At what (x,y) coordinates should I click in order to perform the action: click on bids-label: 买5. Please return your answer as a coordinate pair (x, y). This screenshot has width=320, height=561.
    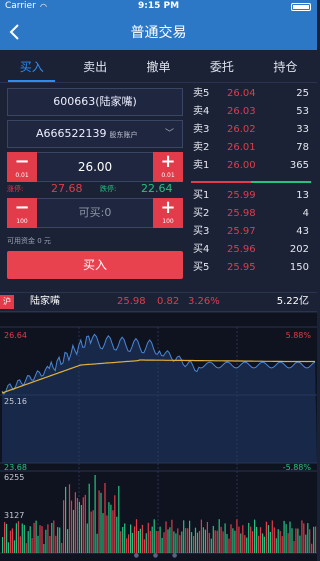
    Looking at the image, I should click on (201, 267).